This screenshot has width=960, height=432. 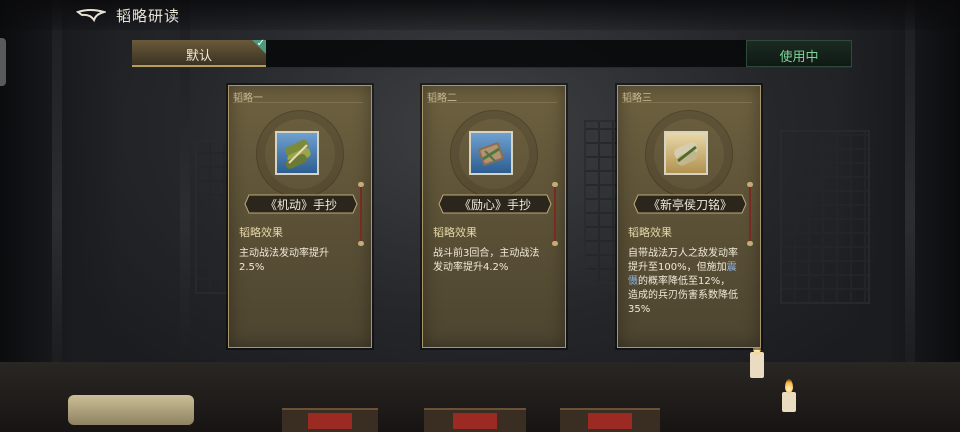 I want to click on effect-description: 主动战法发动率提升2.5%, so click(x=284, y=260).